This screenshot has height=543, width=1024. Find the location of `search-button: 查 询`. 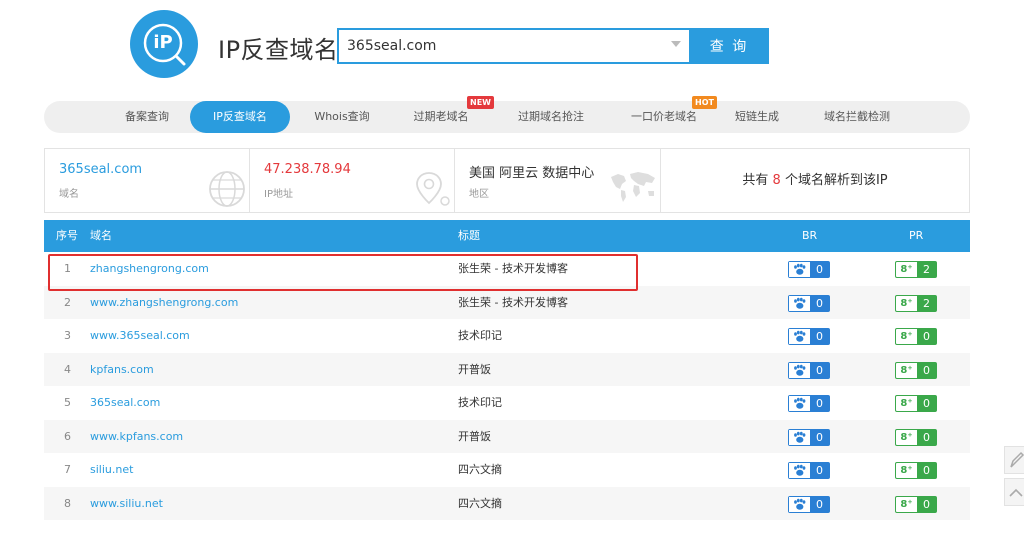

search-button: 查 询 is located at coordinates (729, 46).